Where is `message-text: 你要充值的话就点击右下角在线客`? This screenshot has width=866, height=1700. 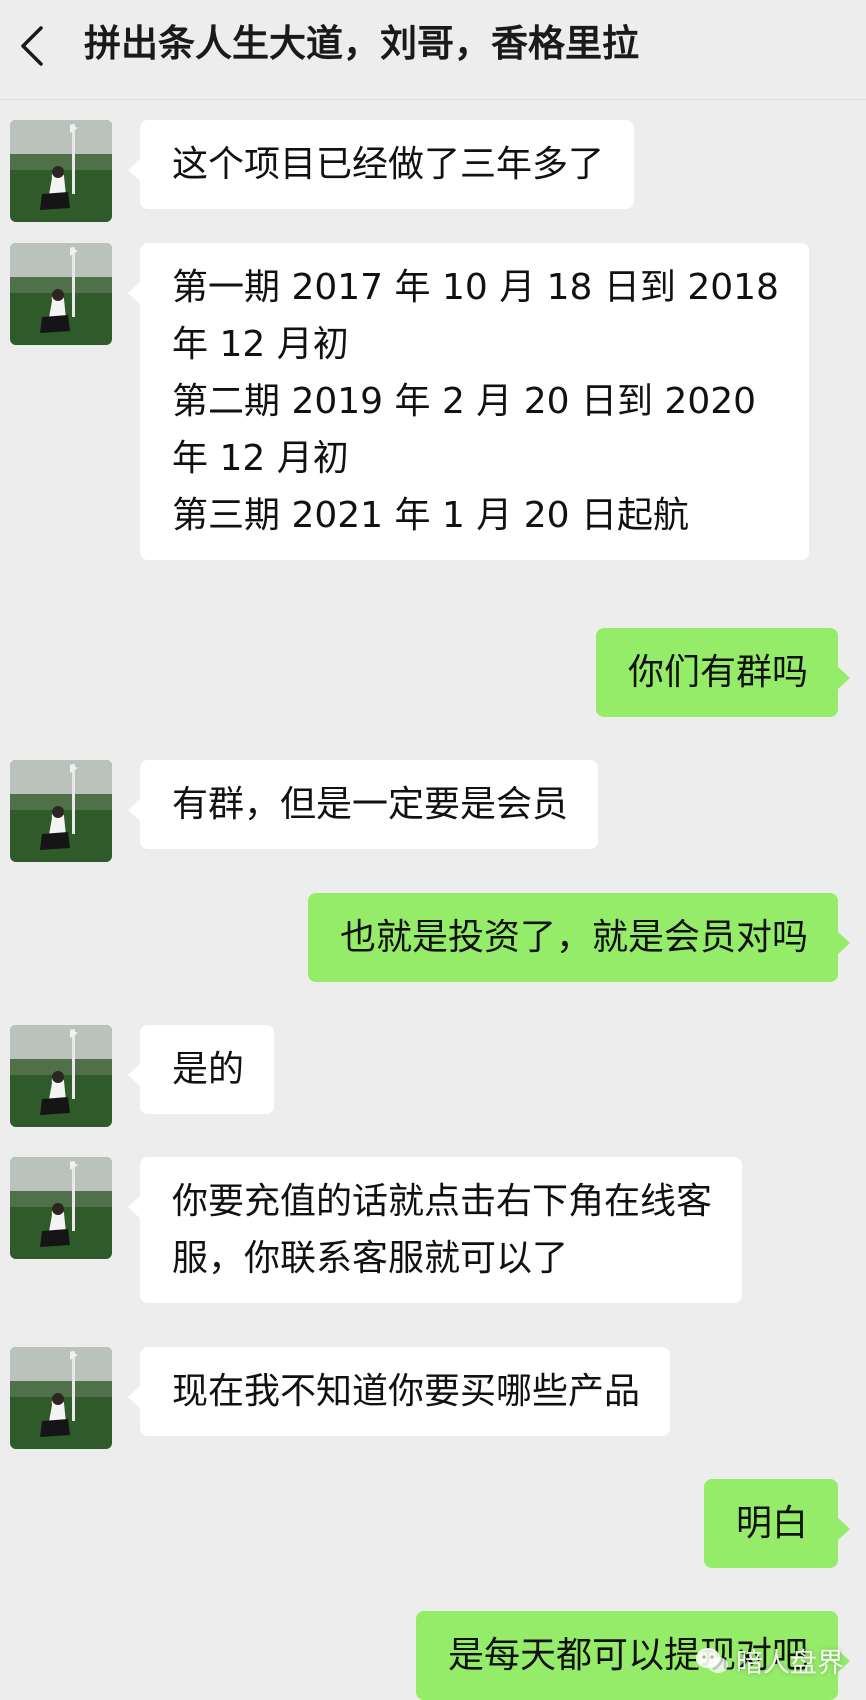
message-text: 你要充值的话就点击右下角在线客 is located at coordinates (442, 1201).